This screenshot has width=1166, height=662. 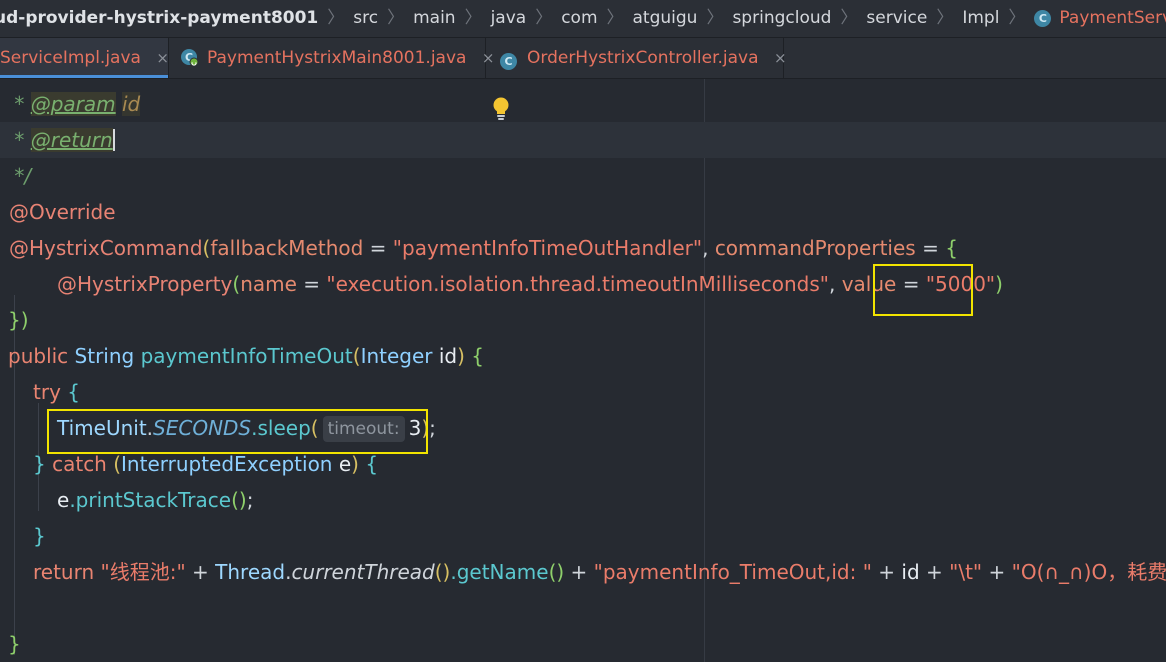 What do you see at coordinates (189, 54) in the screenshot?
I see `spring-boot-class-icon: C` at bounding box center [189, 54].